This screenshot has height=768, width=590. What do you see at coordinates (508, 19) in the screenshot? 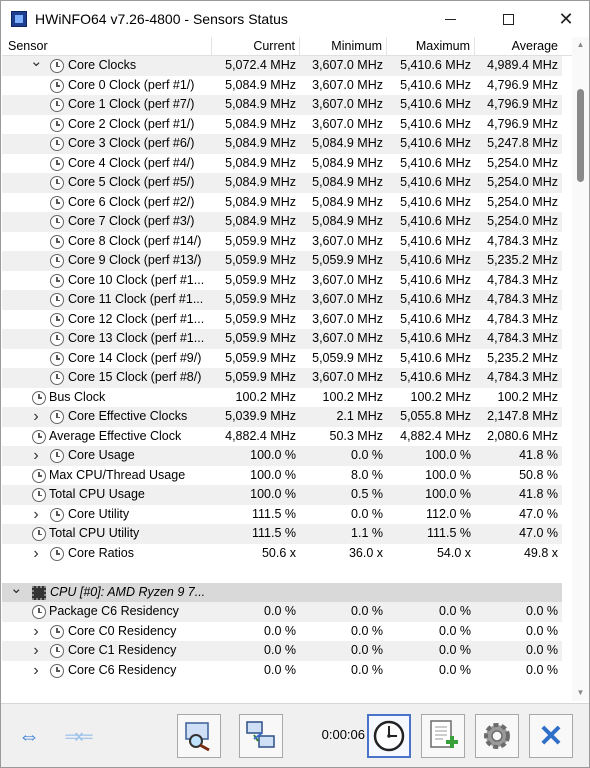
I see `maximize-button` at bounding box center [508, 19].